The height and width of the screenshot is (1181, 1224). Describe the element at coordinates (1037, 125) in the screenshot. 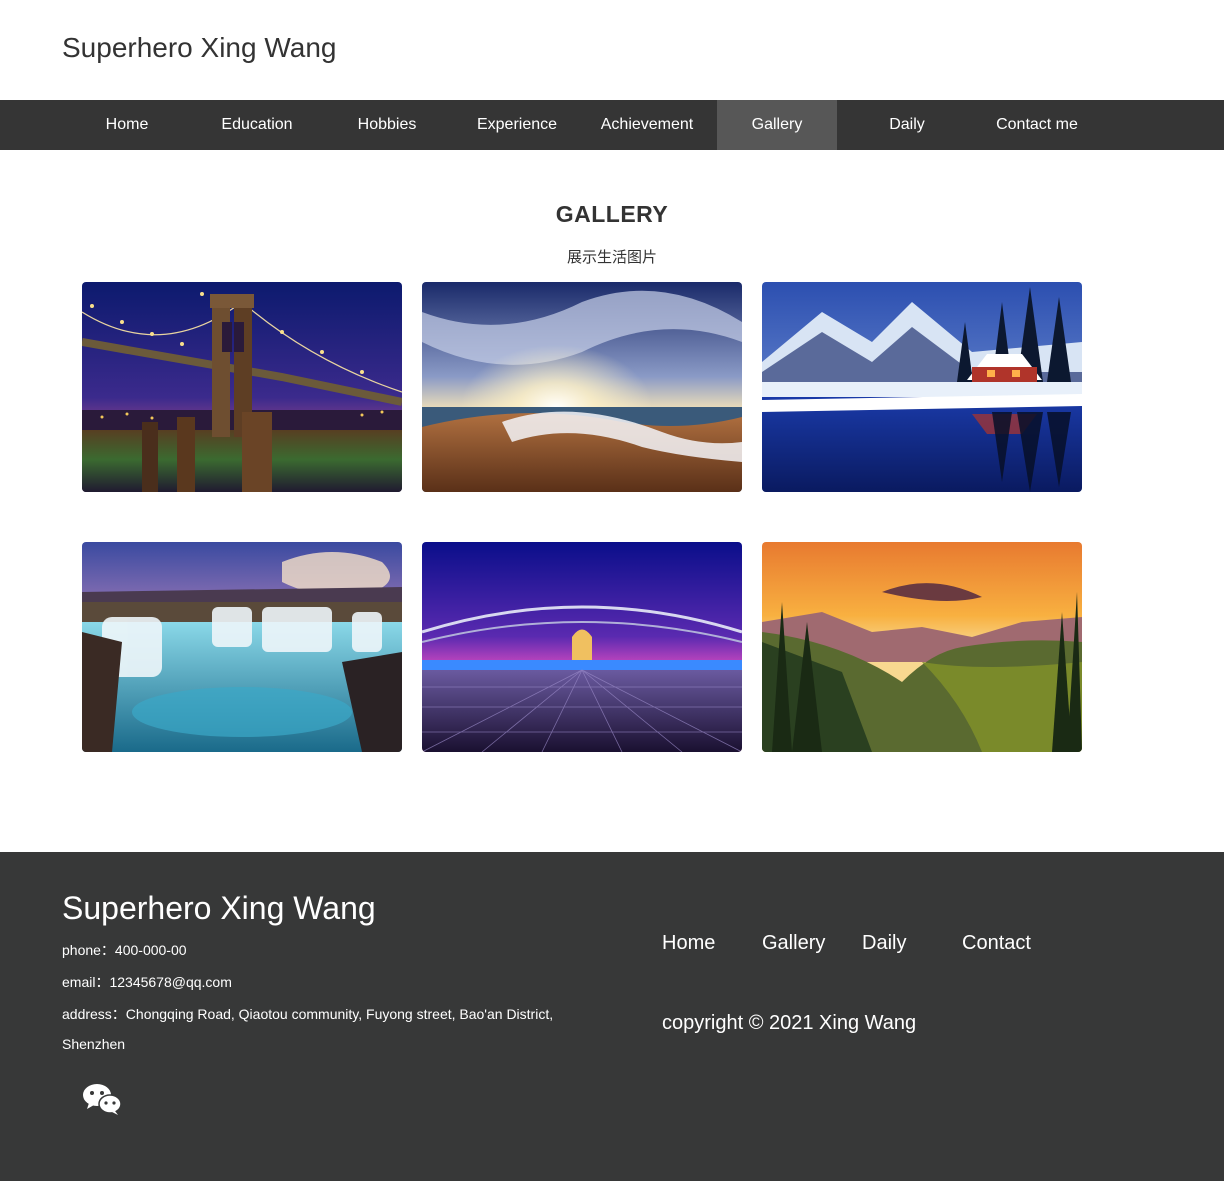

I see `nav-item-contact: Contact me` at that location.